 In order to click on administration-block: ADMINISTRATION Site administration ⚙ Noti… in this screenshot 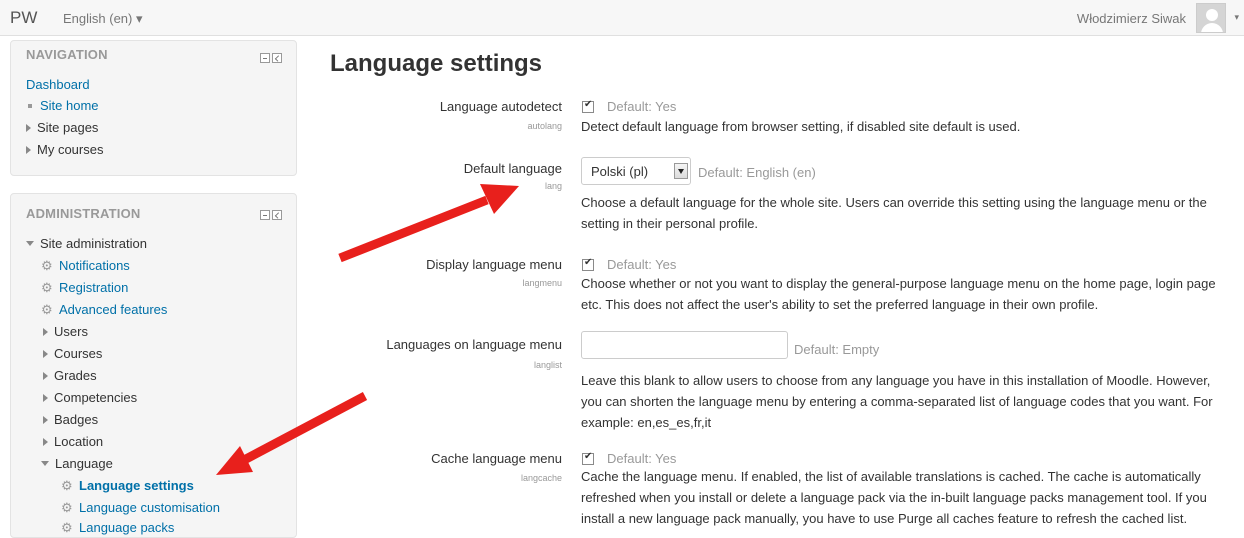, I will do `click(153, 365)`.